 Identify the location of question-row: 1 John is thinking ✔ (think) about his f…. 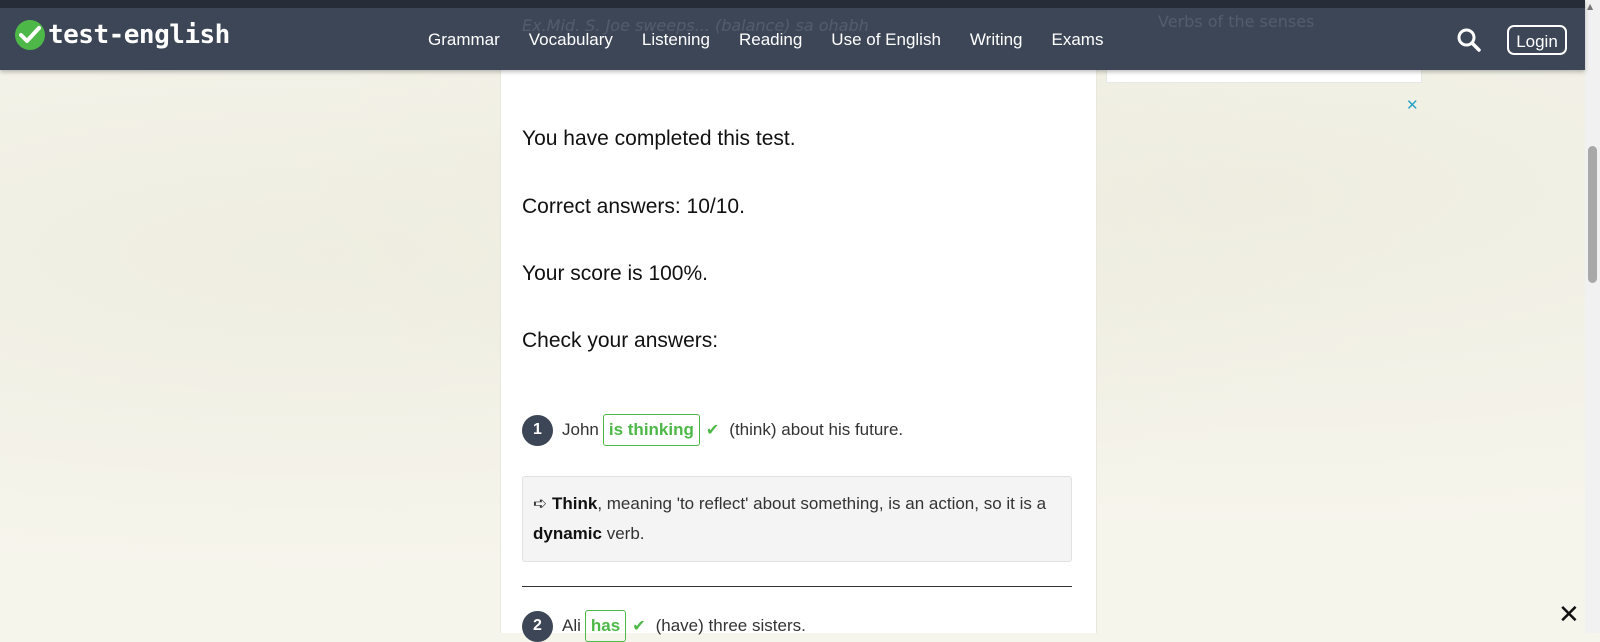
(712, 430).